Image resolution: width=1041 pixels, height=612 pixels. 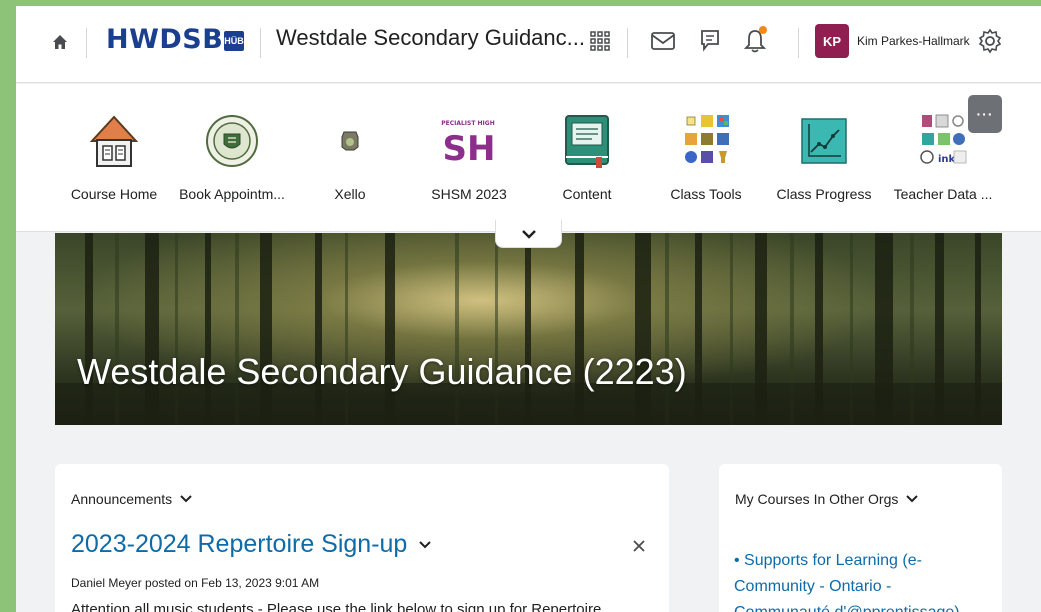 I want to click on avatar: KP, so click(x=832, y=41).